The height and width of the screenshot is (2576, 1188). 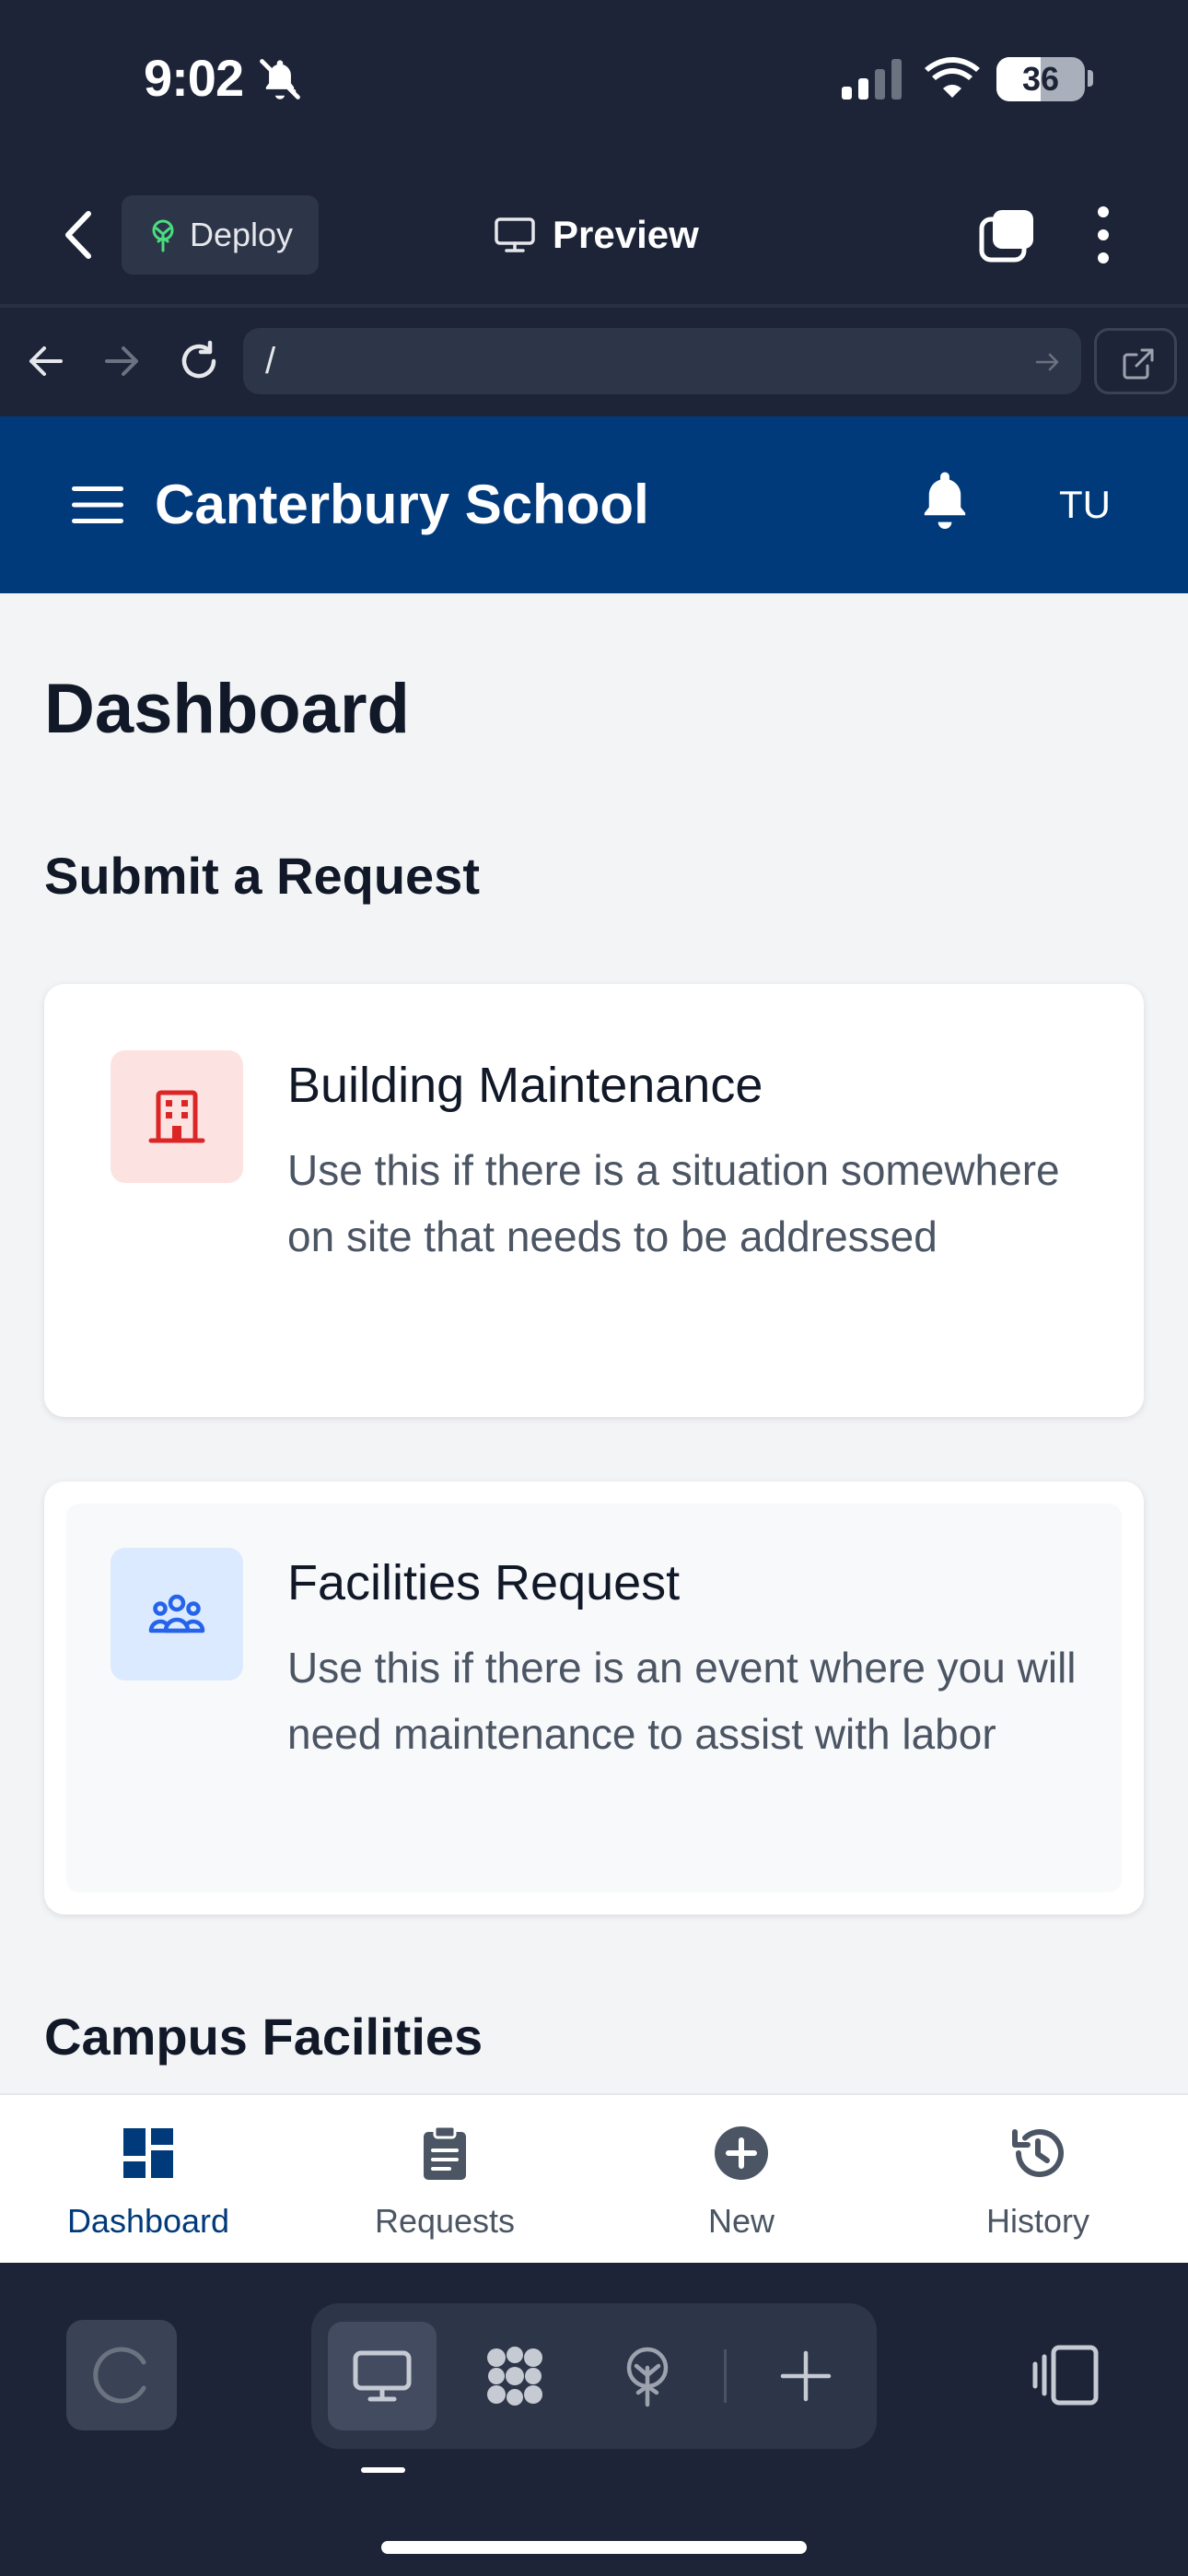 What do you see at coordinates (227, 709) in the screenshot?
I see `page-title: Dashboard` at bounding box center [227, 709].